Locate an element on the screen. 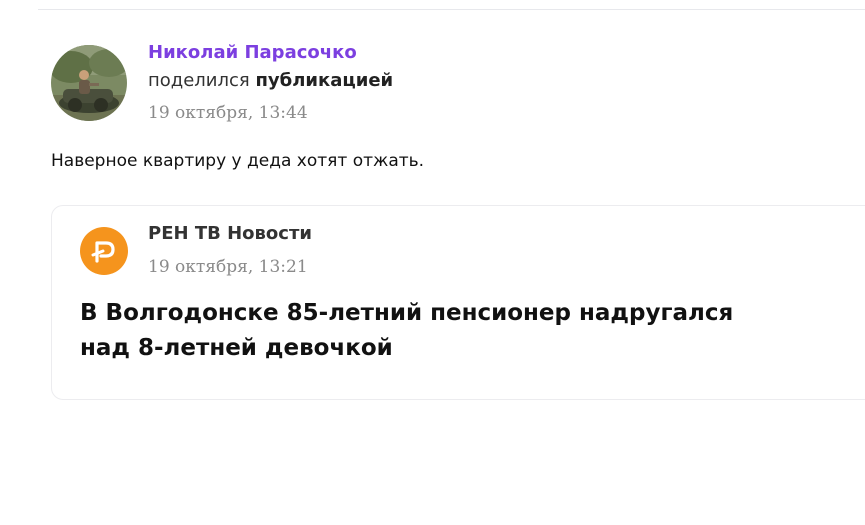 This screenshot has width=865, height=525. ren-tv-logo-glyph is located at coordinates (103, 252).